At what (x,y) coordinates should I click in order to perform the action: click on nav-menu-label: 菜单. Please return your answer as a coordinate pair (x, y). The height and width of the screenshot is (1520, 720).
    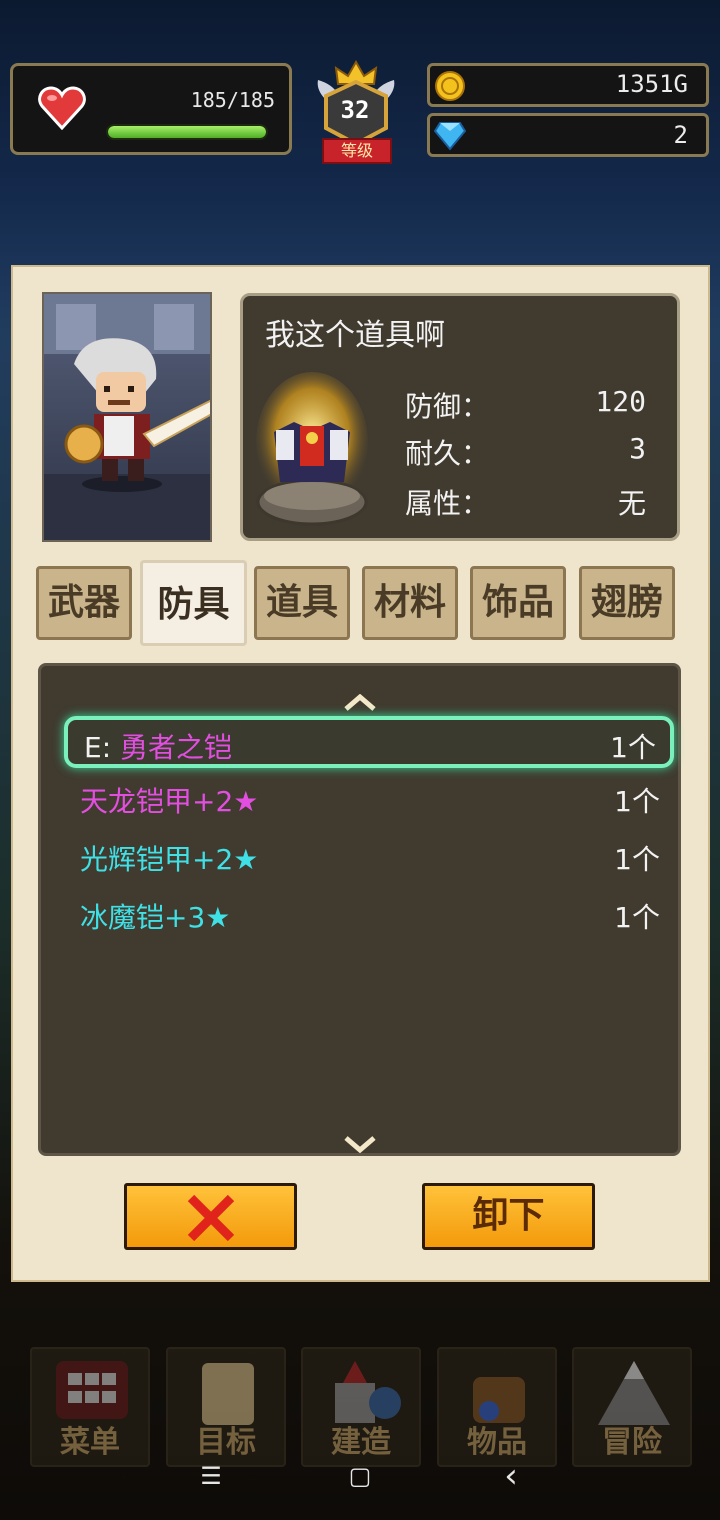
    Looking at the image, I should click on (90, 1442).